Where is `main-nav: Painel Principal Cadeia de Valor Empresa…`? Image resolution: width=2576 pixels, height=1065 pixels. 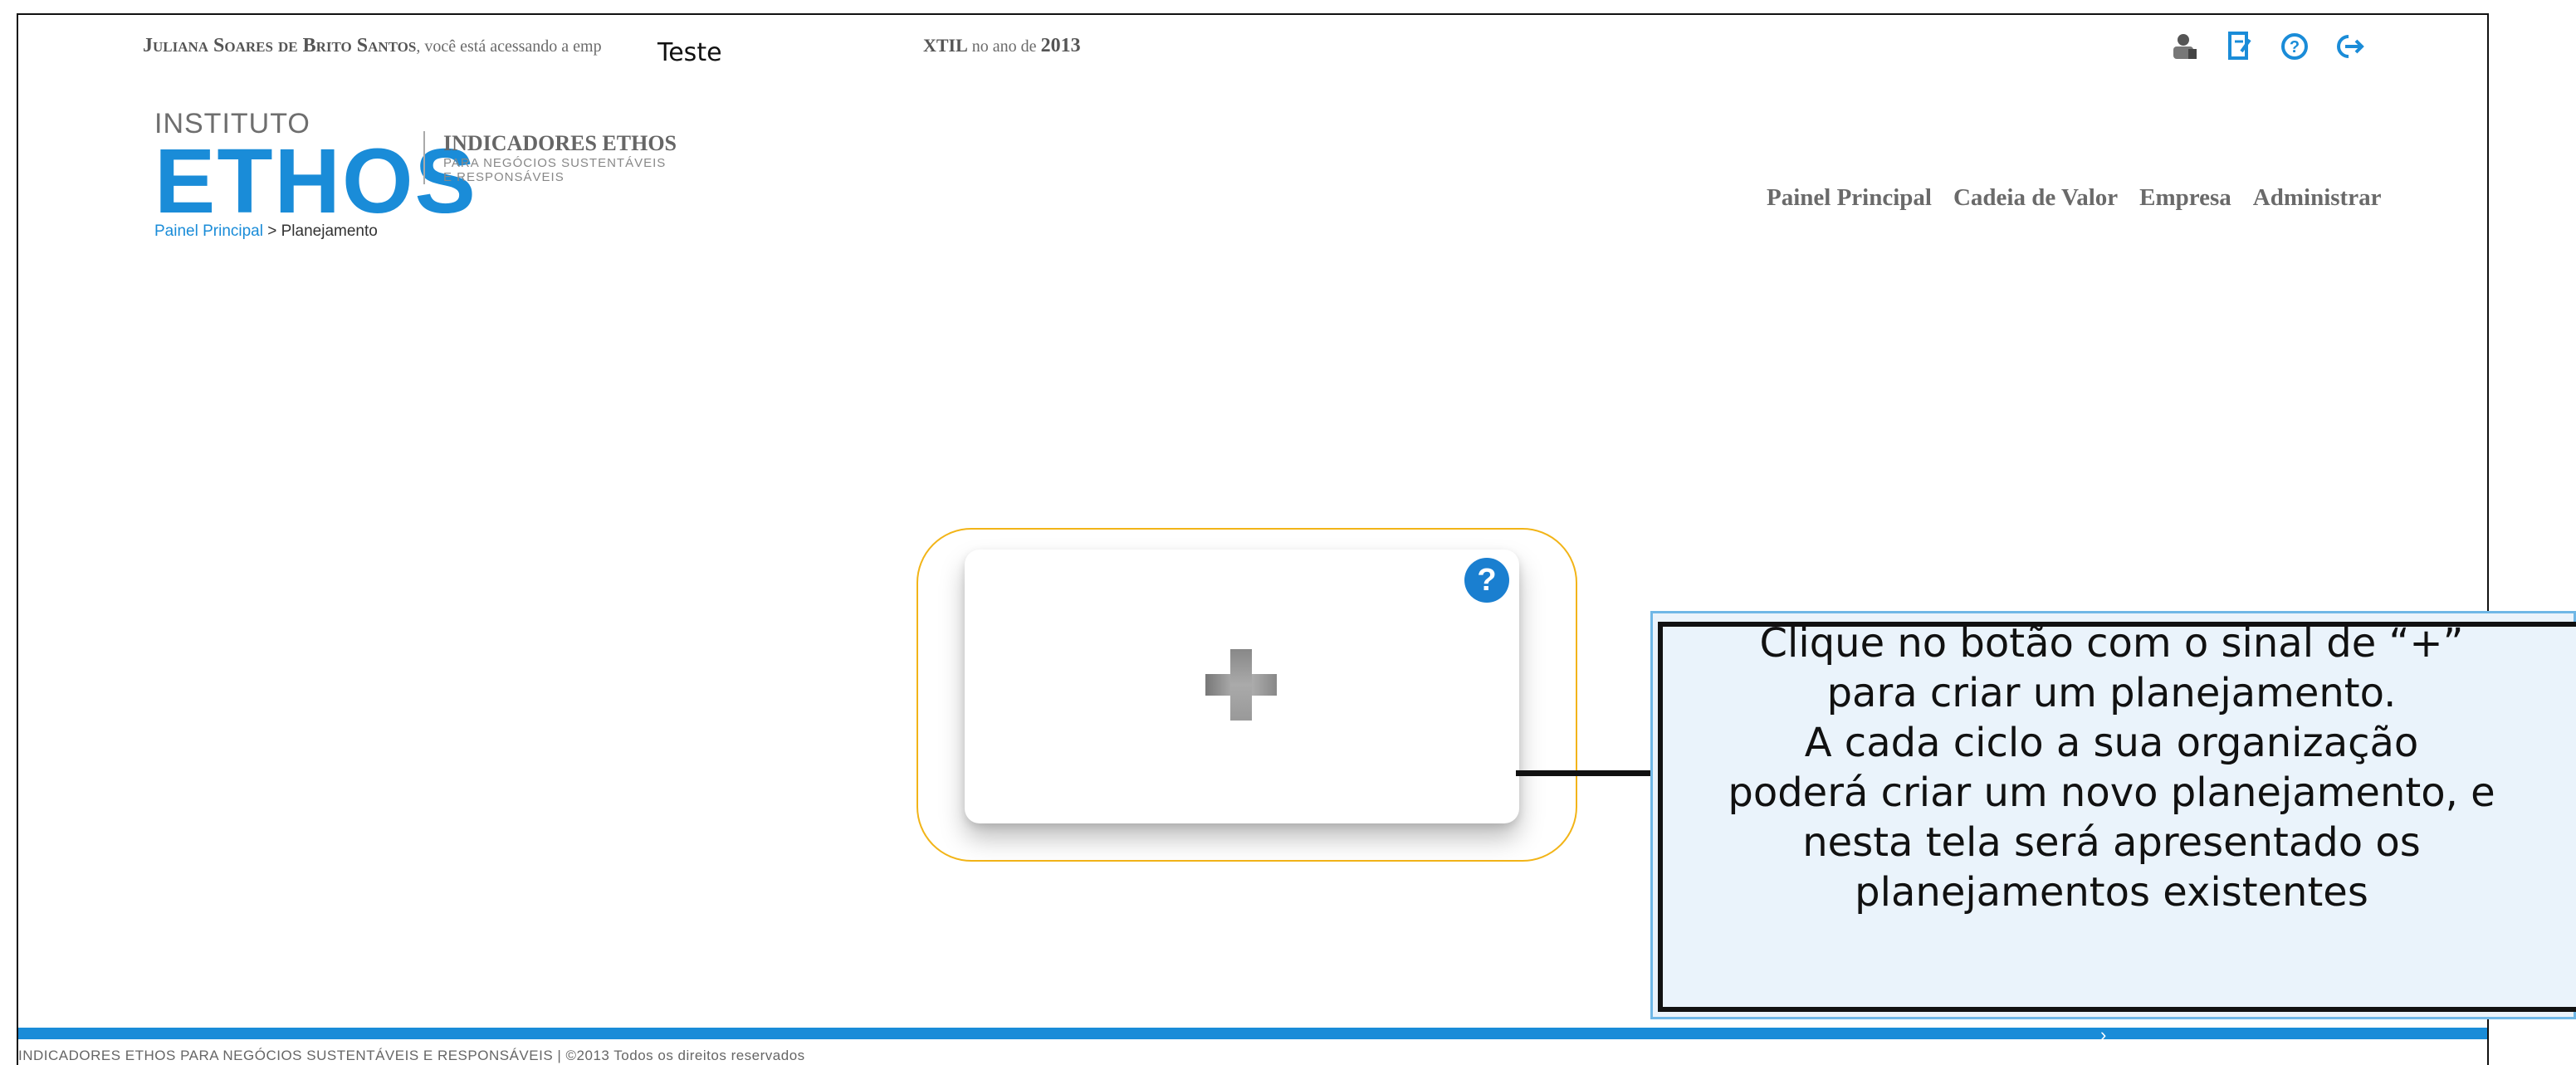
main-nav: Painel Principal Cadeia de Valor Empresa… is located at coordinates (2074, 198).